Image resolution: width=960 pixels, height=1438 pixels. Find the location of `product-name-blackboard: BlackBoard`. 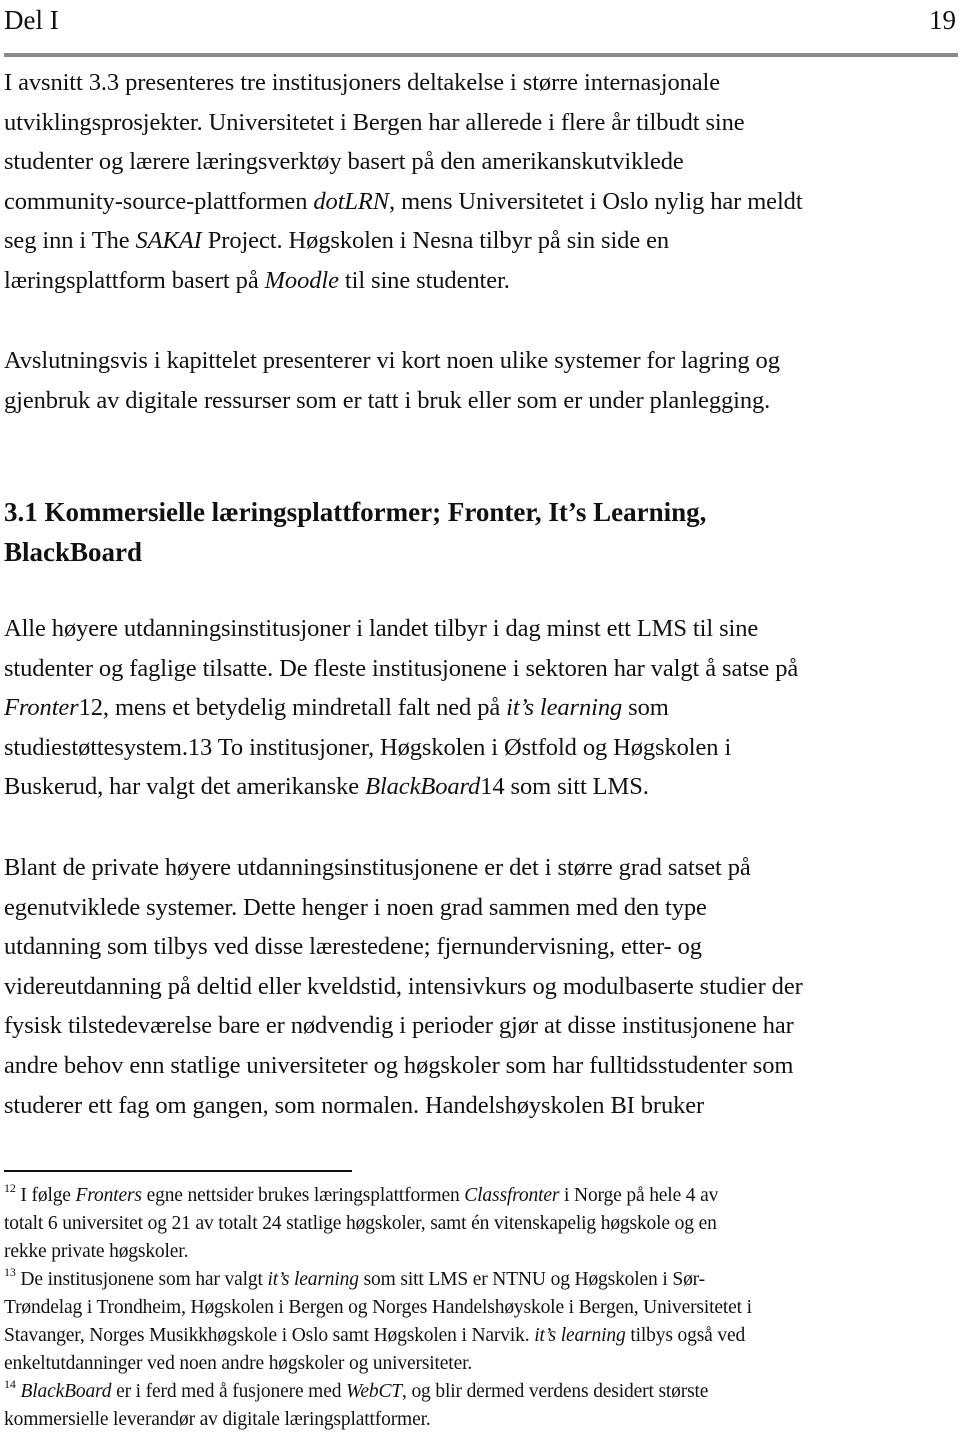

product-name-blackboard: BlackBoard is located at coordinates (423, 787).